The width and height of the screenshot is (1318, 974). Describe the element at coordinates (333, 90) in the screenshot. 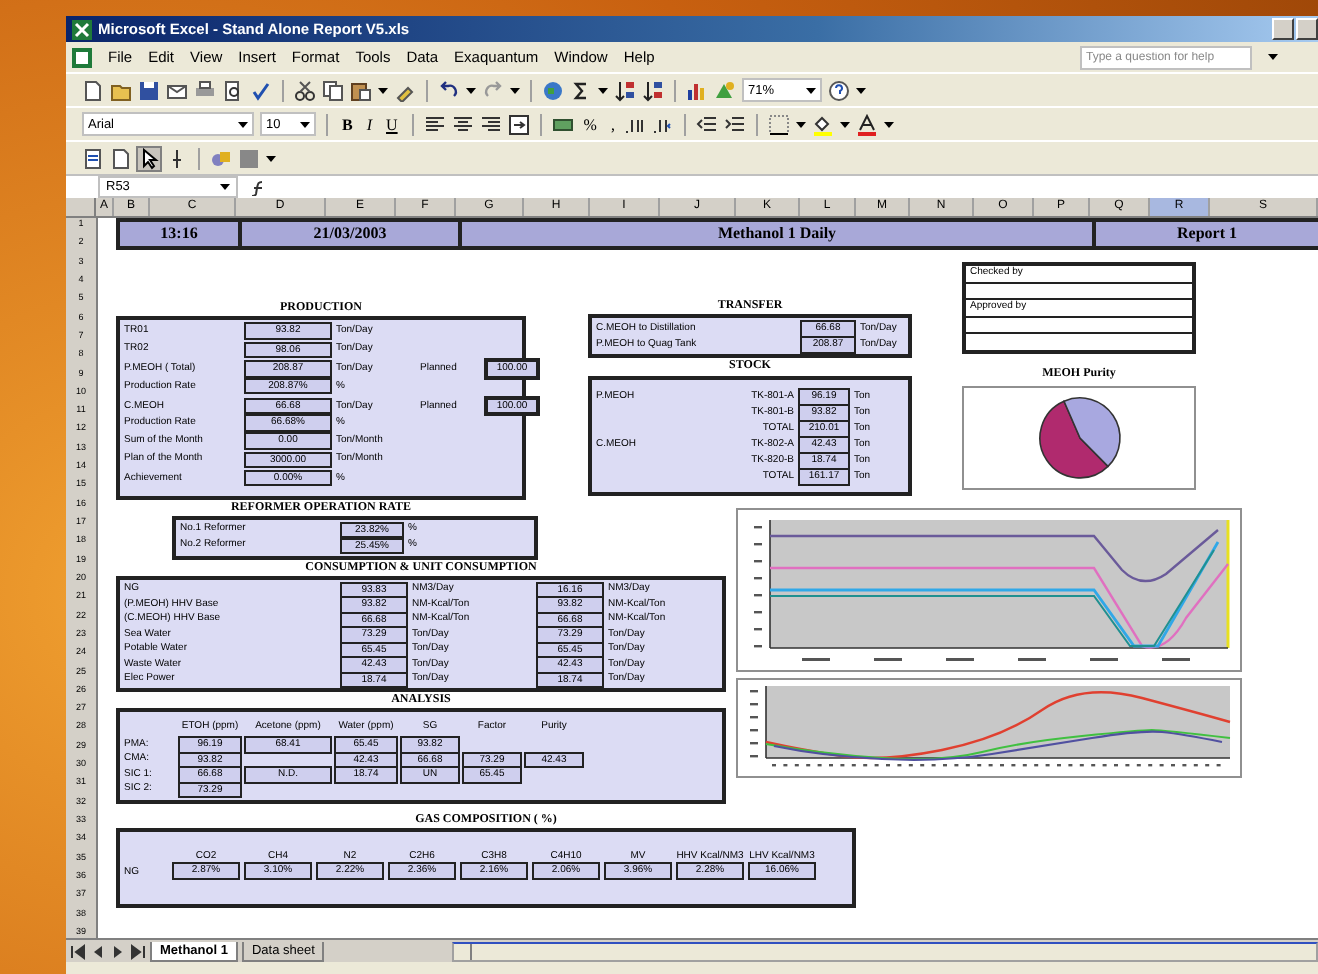

I see `copy-icon` at that location.